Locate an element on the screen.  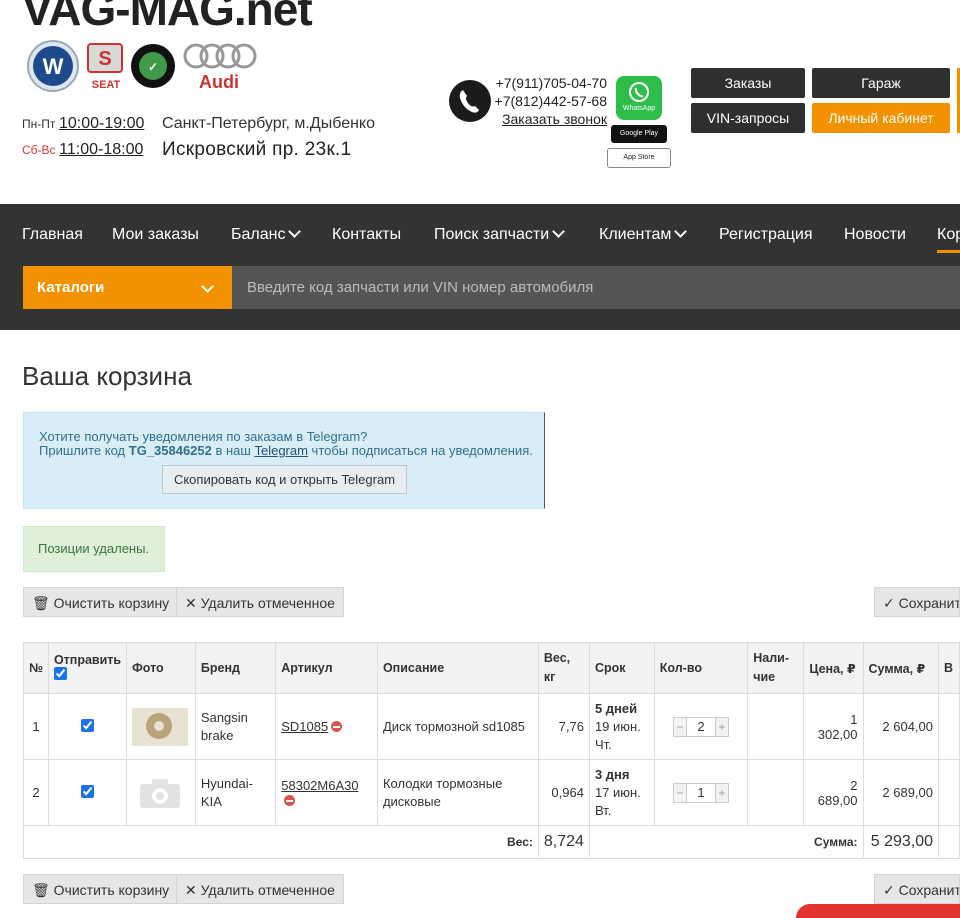
nav-clients: Клиентам is located at coordinates (643, 234).